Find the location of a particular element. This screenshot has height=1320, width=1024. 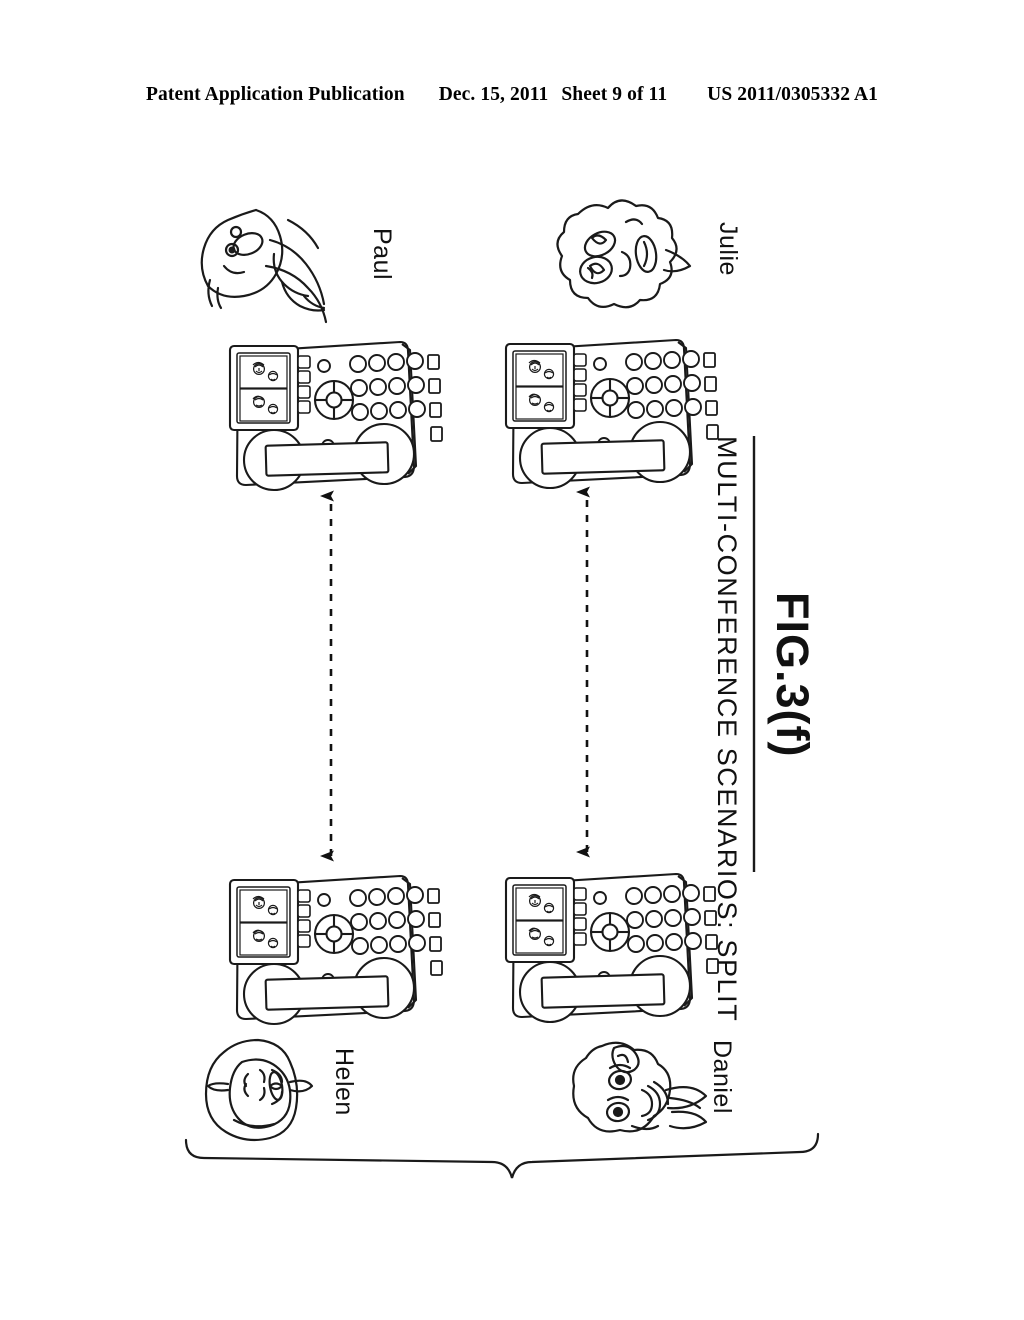

avatar-daniel is located at coordinates (640, 1087).